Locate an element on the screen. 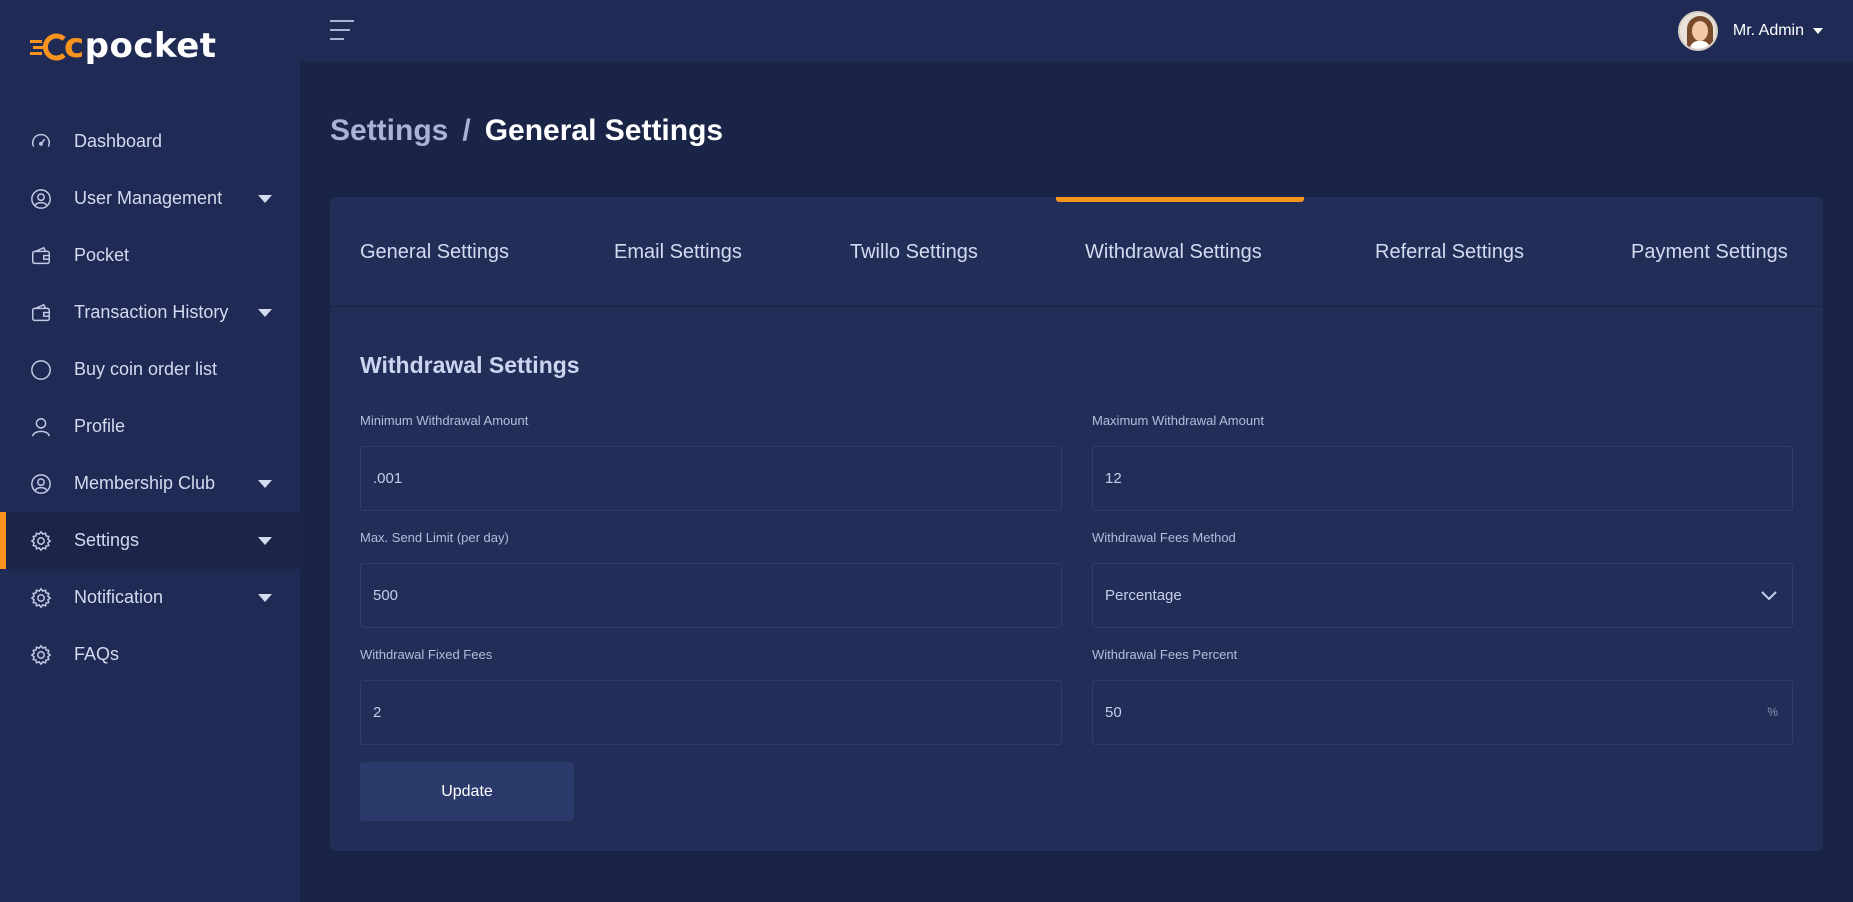 Image resolution: width=1853 pixels, height=902 pixels. percent-suffix: % is located at coordinates (1772, 712).